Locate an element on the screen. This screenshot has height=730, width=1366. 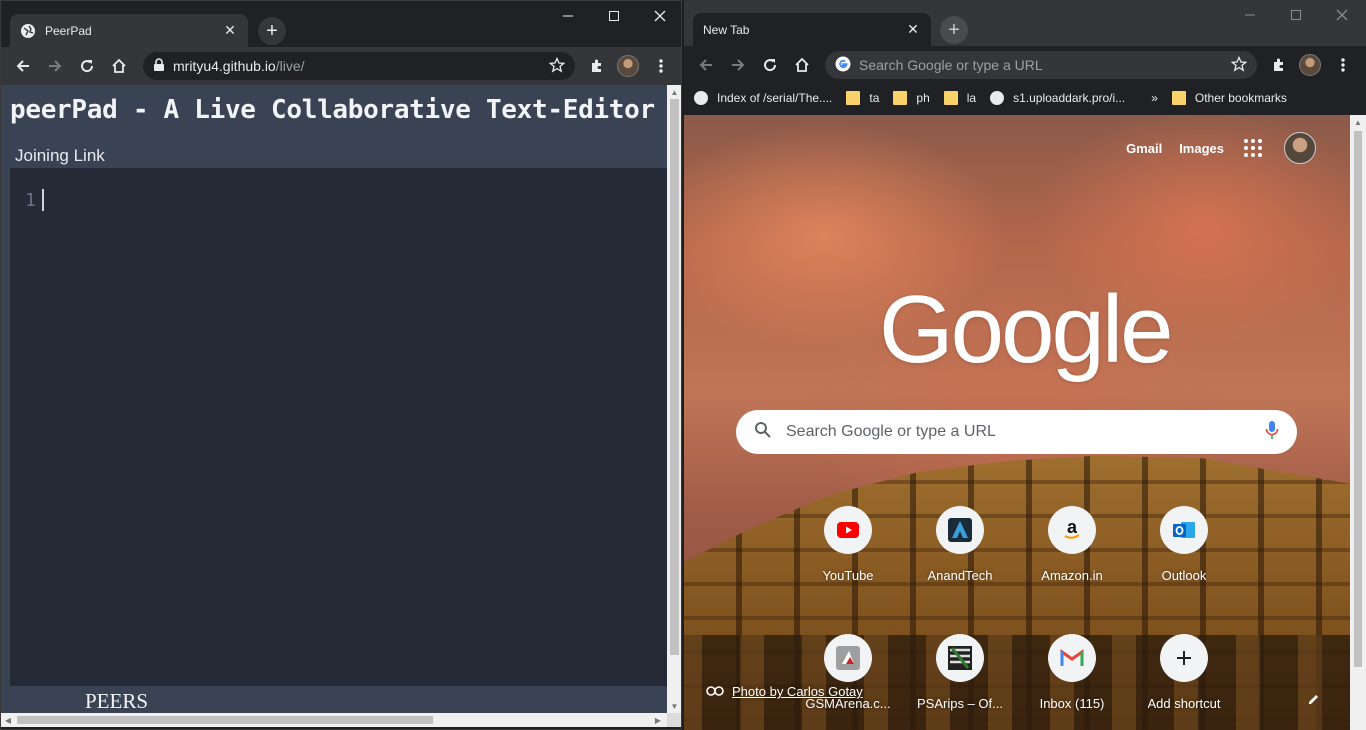
line-number: 1 is located at coordinates (30, 200).